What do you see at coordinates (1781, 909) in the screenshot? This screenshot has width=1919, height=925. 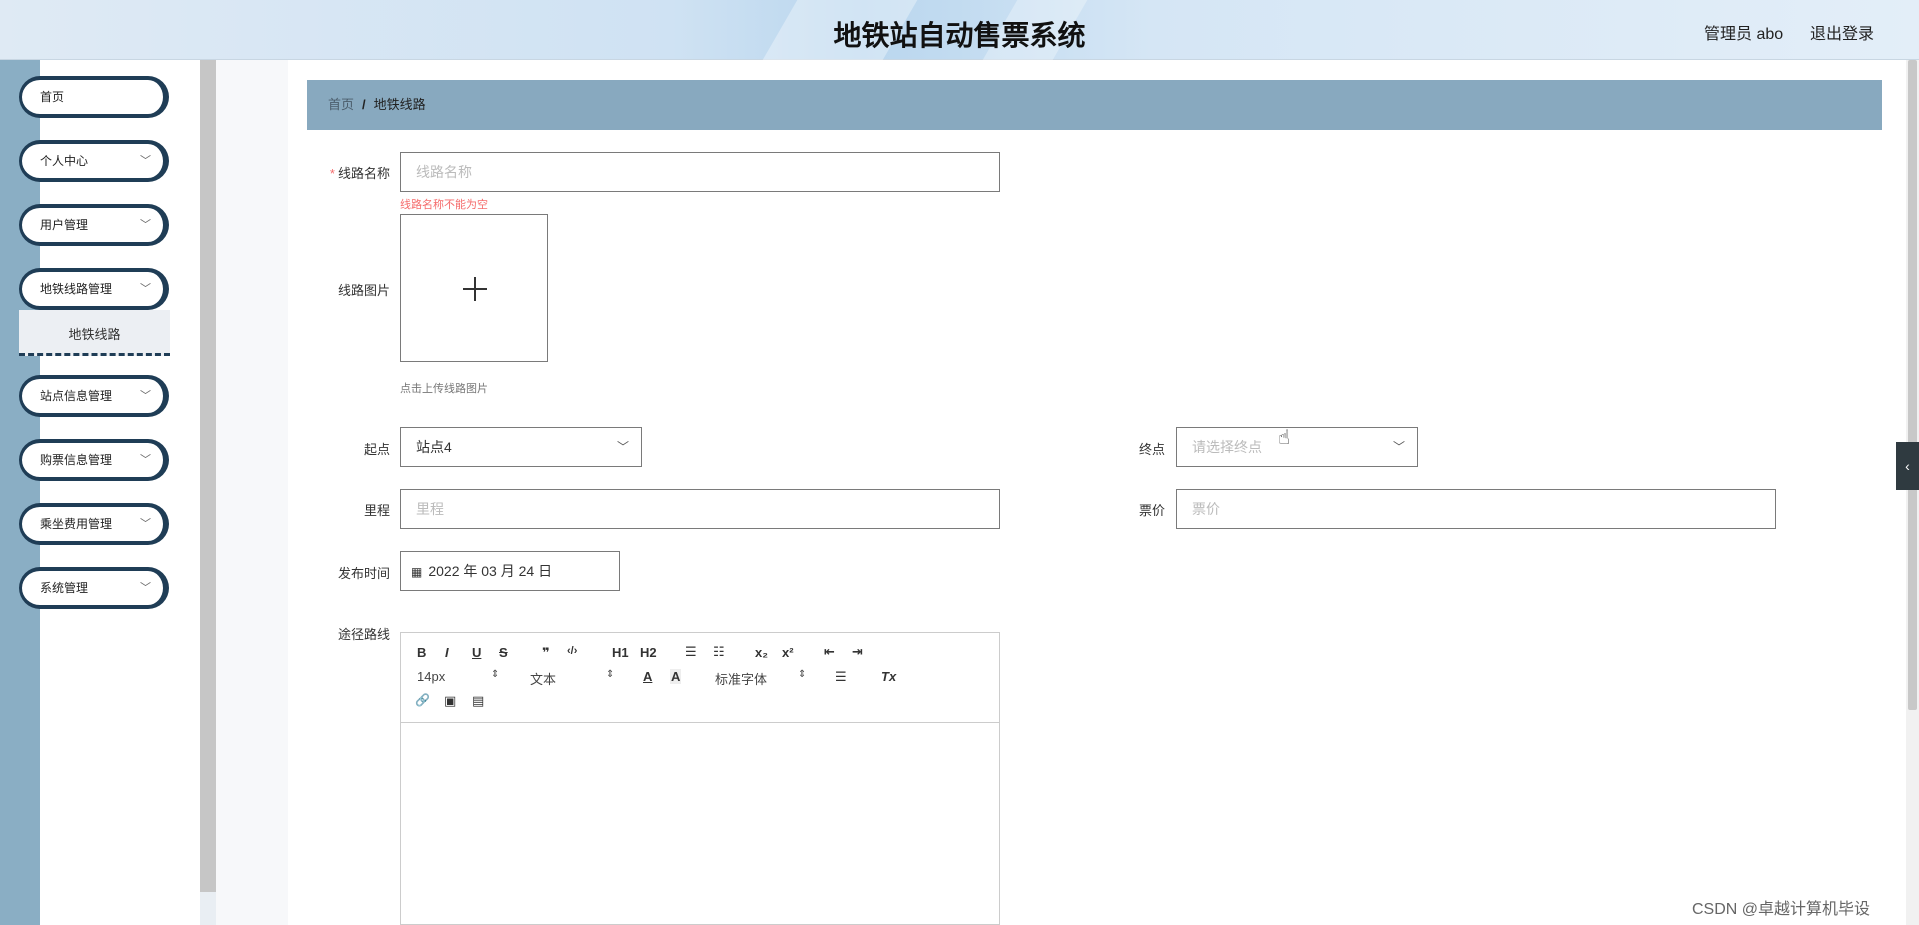 I see `watermark: CSDN @卓越计算机毕设` at bounding box center [1781, 909].